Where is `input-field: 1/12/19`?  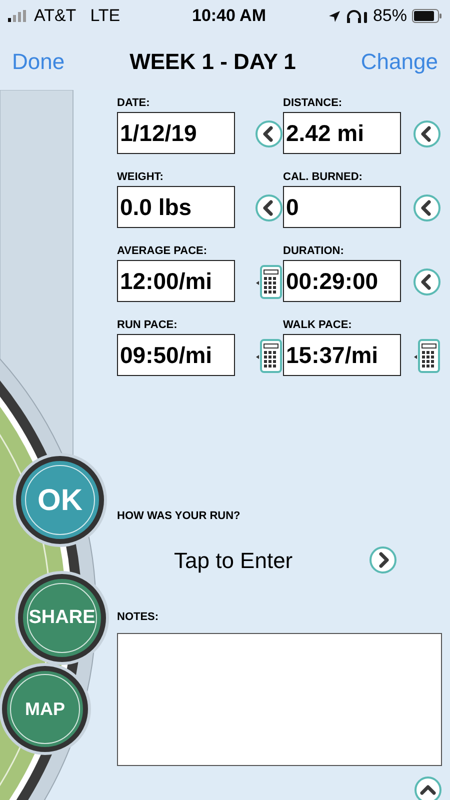
input-field: 1/12/19 is located at coordinates (176, 133).